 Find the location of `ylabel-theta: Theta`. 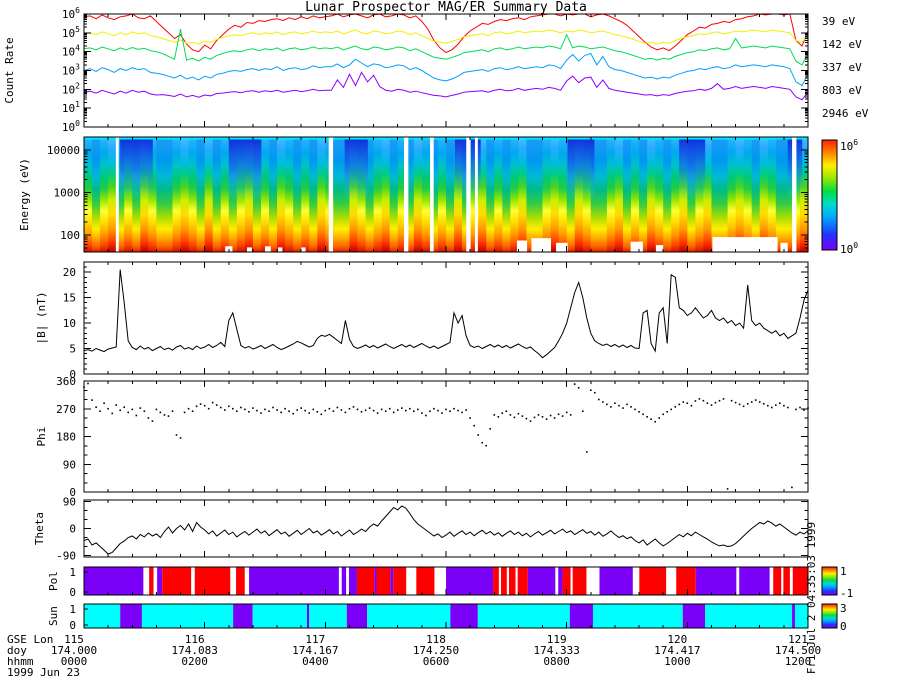

ylabel-theta: Theta is located at coordinates (39, 528).